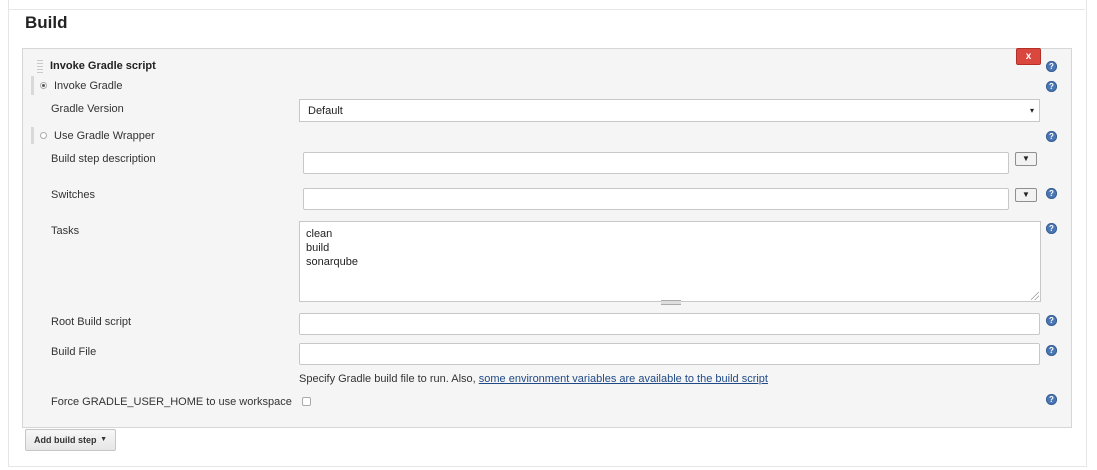 This screenshot has height=470, width=1097. What do you see at coordinates (389, 379) in the screenshot?
I see `build-file-hint-text: Specify Gradle build file to run. Also,` at bounding box center [389, 379].